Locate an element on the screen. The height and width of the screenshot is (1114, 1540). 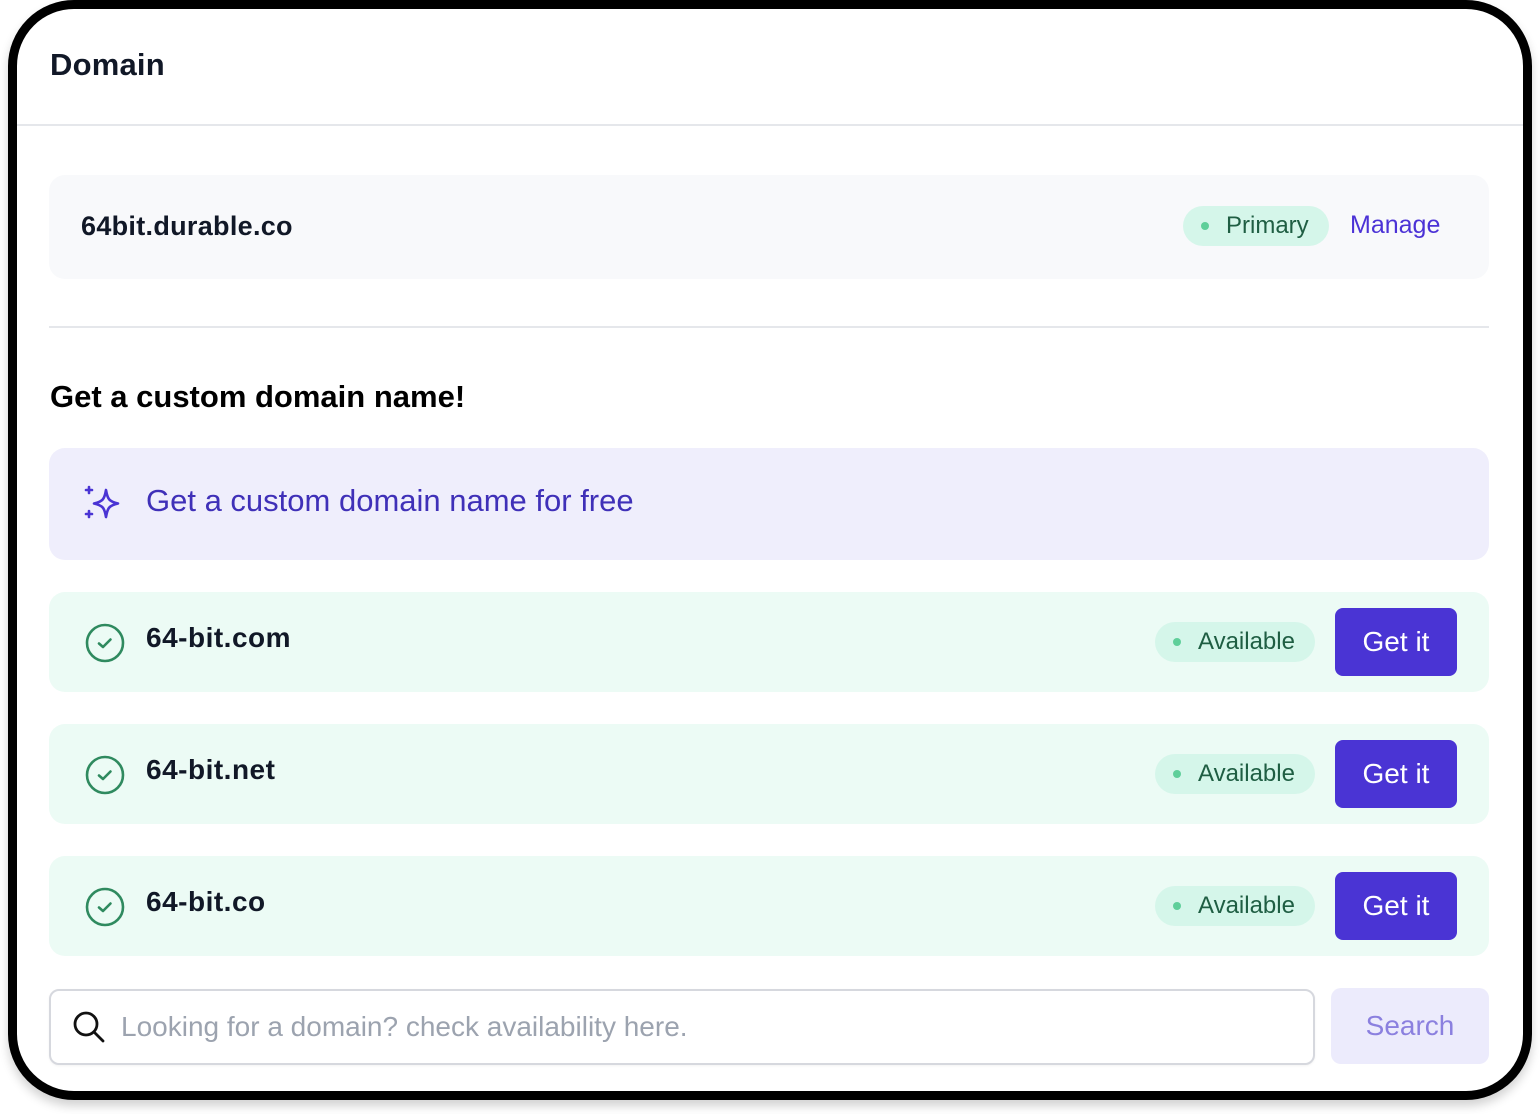
current-domain-name: 64bit.durable.co is located at coordinates (187, 226).